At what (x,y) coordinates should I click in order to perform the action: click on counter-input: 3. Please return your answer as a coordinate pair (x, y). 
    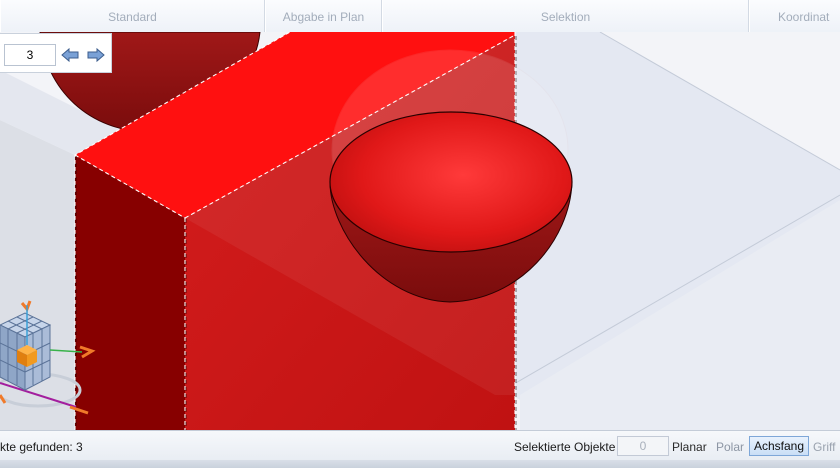
    Looking at the image, I should click on (30, 55).